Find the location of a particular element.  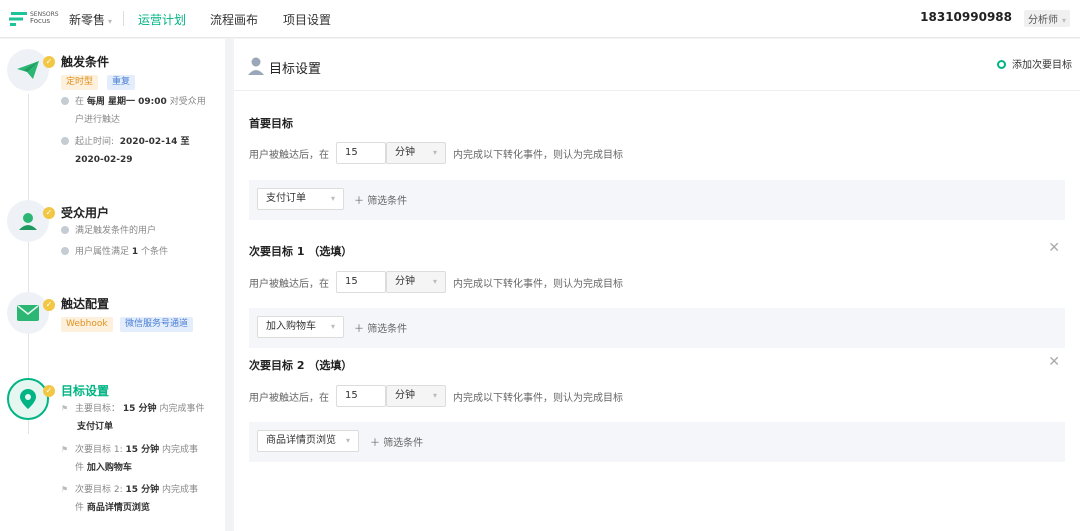

panel-header: 目标设置 添加次要目标 is located at coordinates (657, 65).